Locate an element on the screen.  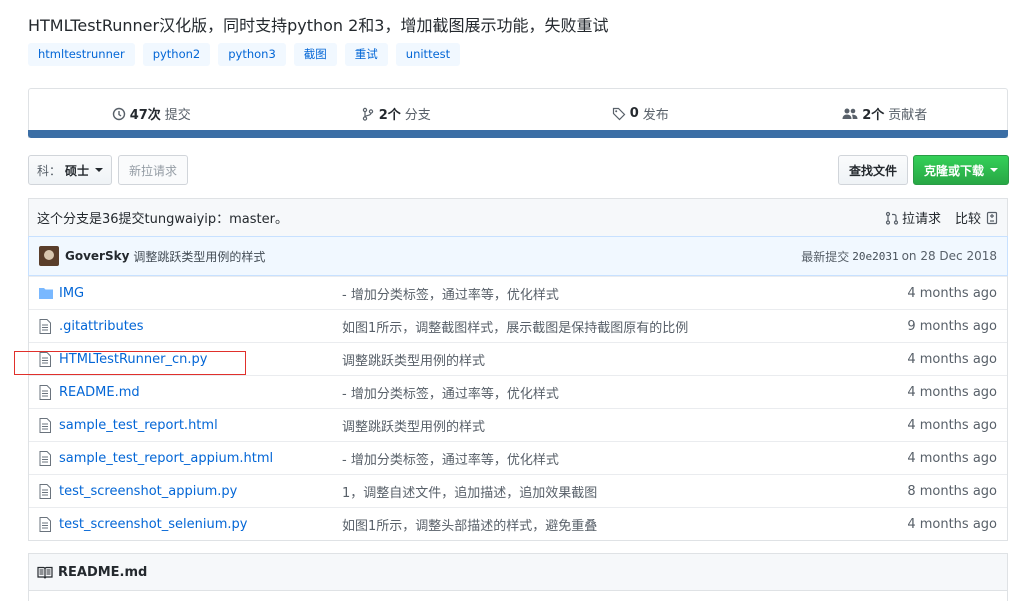
topic-tag: htmltestrunner is located at coordinates (81, 54).